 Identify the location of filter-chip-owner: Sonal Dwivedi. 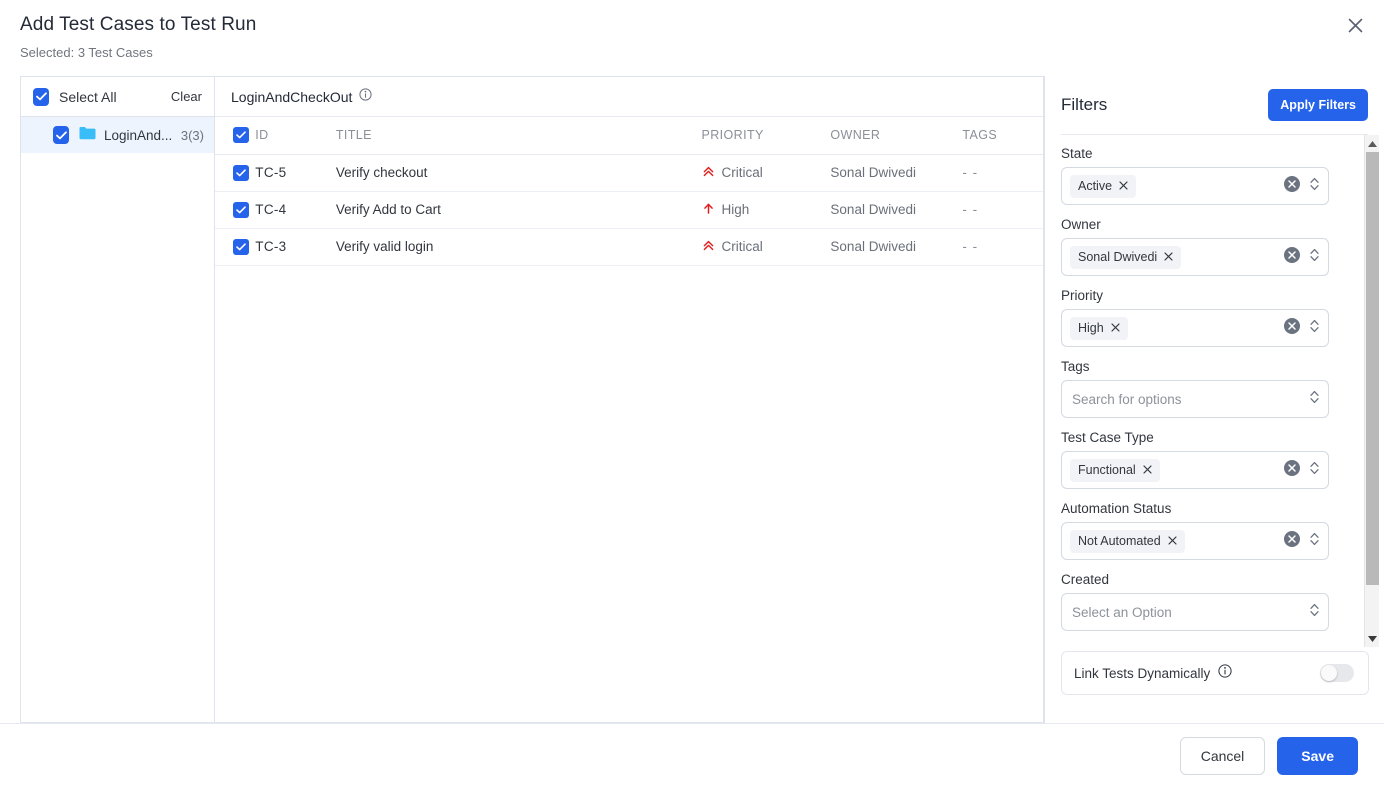
(1126, 257).